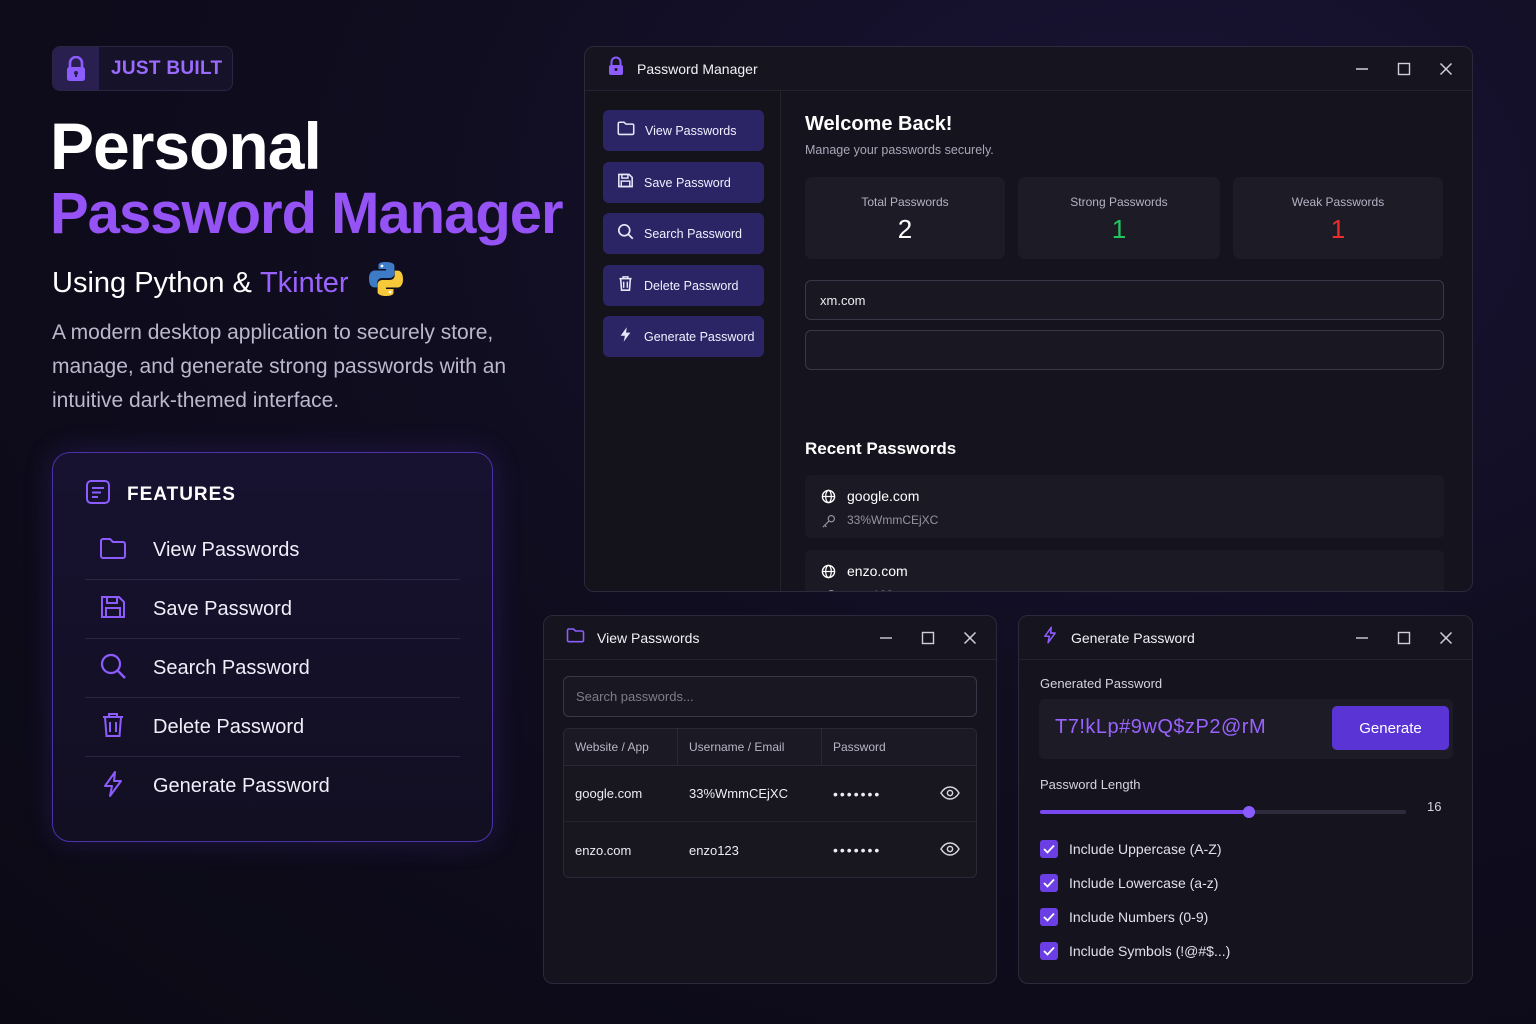 The height and width of the screenshot is (1024, 1536). What do you see at coordinates (241, 786) in the screenshot?
I see `feature-label: Generate Password` at bounding box center [241, 786].